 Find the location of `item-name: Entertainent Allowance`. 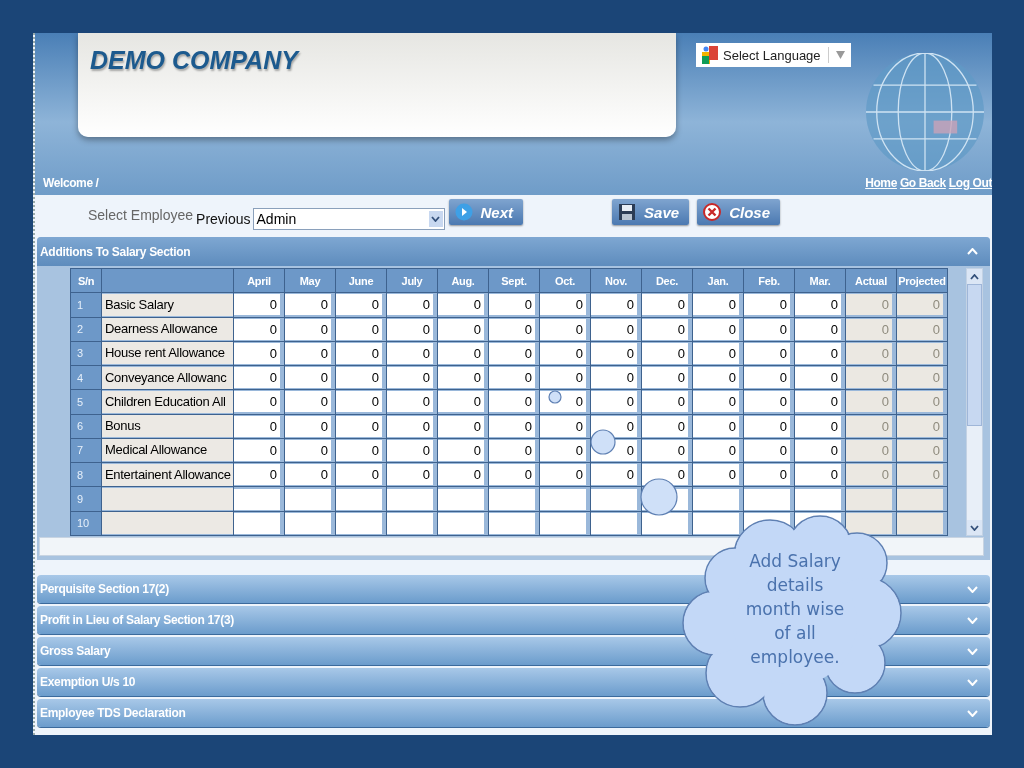

item-name: Entertainent Allowance is located at coordinates (167, 474).